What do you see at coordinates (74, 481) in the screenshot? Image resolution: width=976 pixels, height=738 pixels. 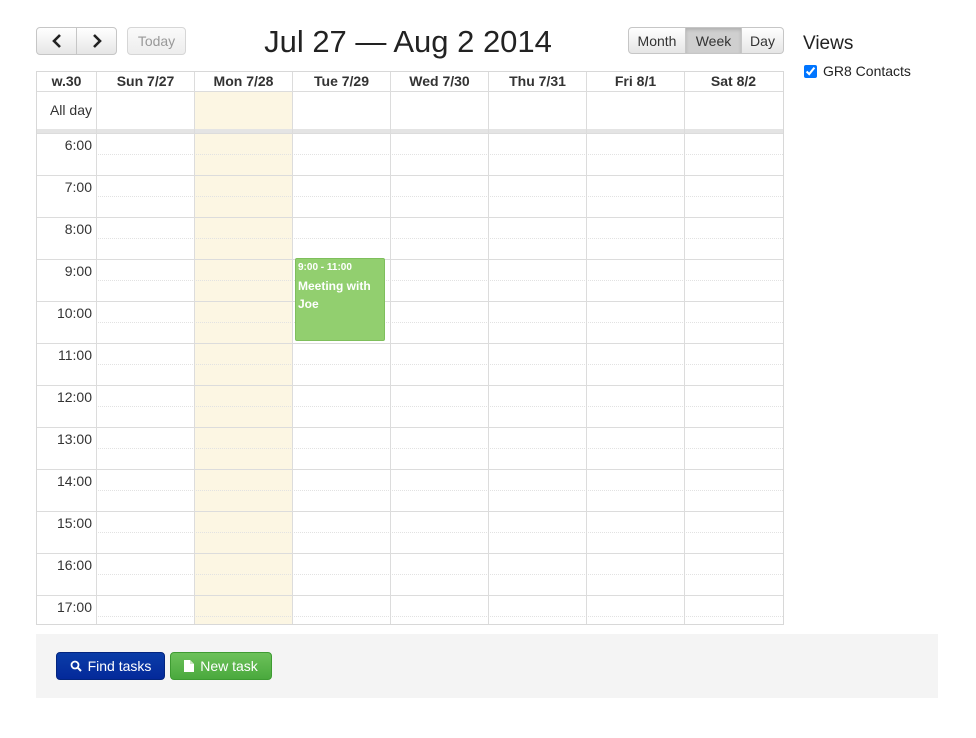 I see `hour-label: 14:00` at bounding box center [74, 481].